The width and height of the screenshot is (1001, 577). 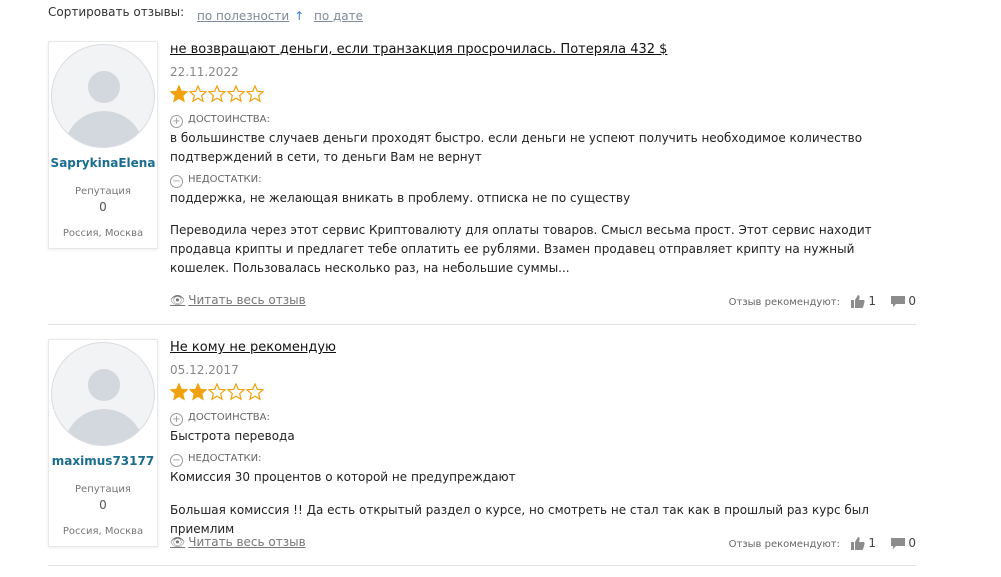 What do you see at coordinates (253, 347) in the screenshot?
I see `review-title-link: Не кому не рекомендую` at bounding box center [253, 347].